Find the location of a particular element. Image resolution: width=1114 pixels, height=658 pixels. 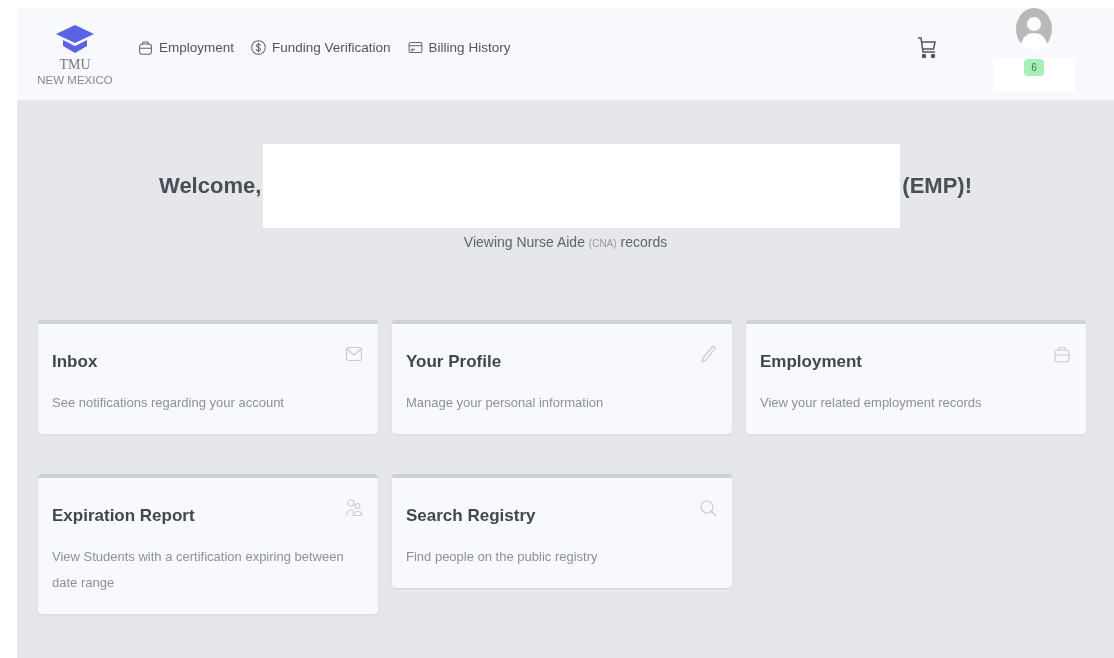

dashboard-card: Your Profile Manage your personal information is located at coordinates (562, 377).